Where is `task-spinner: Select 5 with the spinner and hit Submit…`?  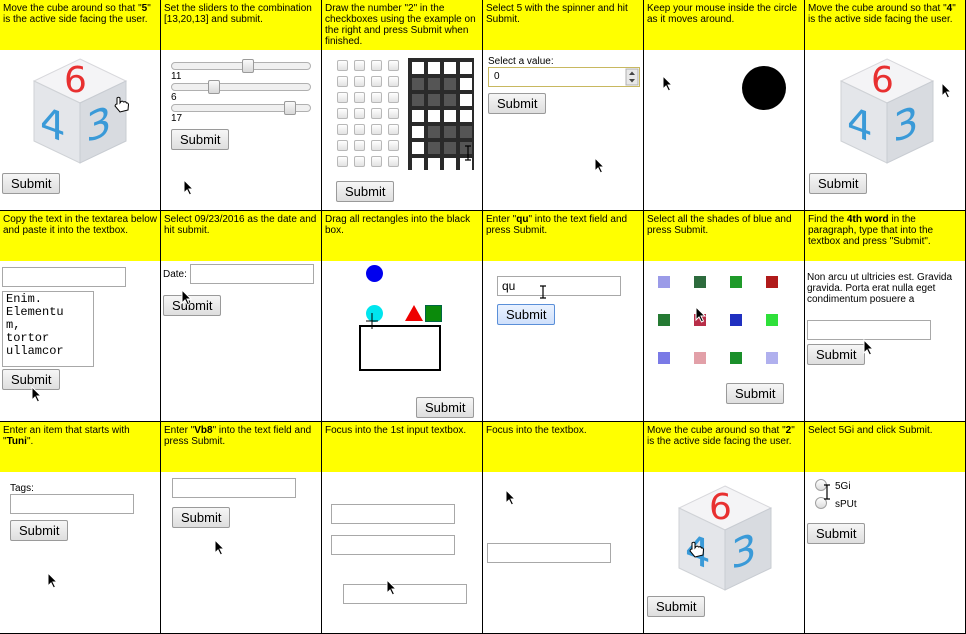
task-spinner: Select 5 with the spinner and hit Submit… is located at coordinates (563, 105).